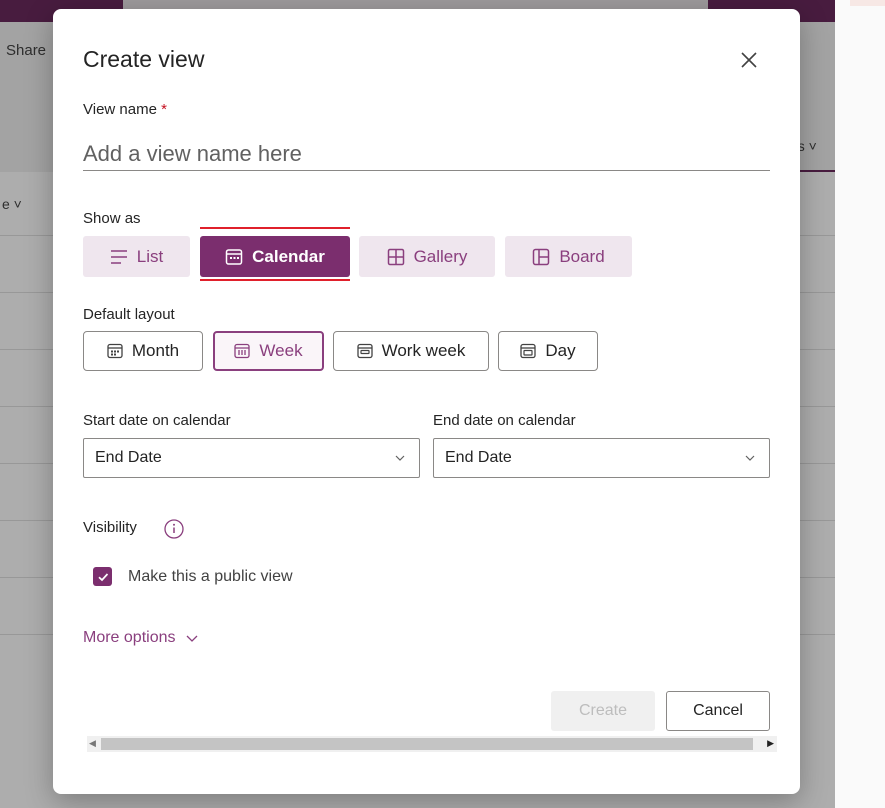 The height and width of the screenshot is (808, 885). What do you see at coordinates (770, 743) in the screenshot?
I see `scroll-right-arrow-icon: ▶` at bounding box center [770, 743].